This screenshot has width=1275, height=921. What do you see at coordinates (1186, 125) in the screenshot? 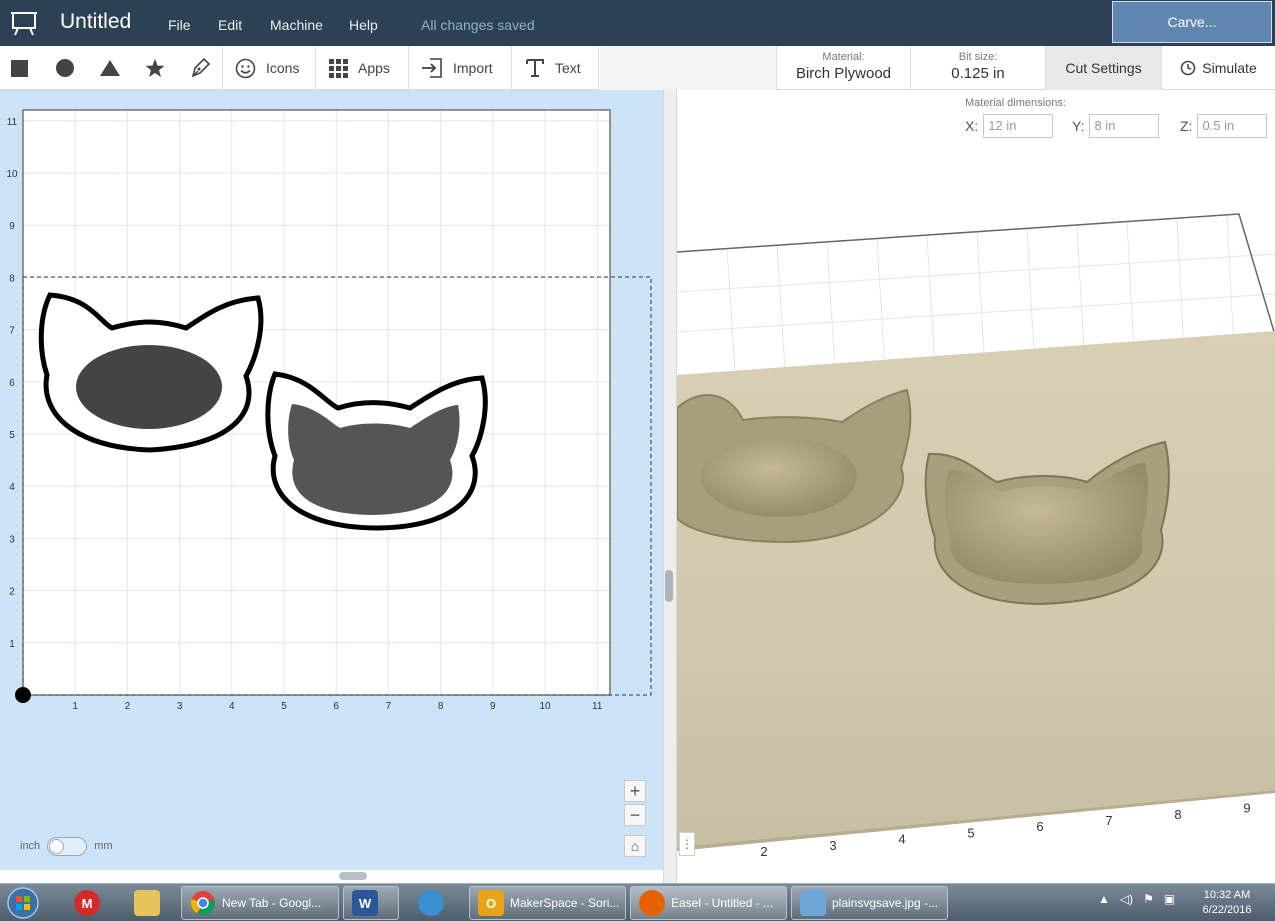
I see `dimension-z-label: Z:` at bounding box center [1186, 125].